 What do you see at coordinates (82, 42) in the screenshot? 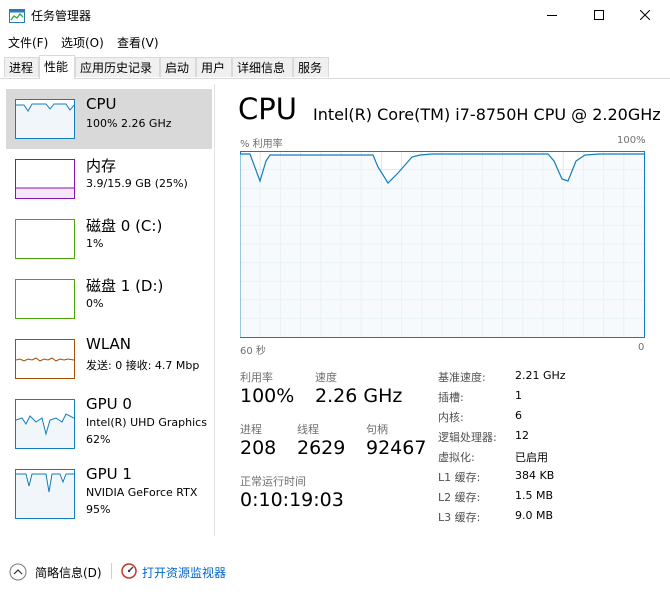
I see `menu-options: 选项(O)` at bounding box center [82, 42].